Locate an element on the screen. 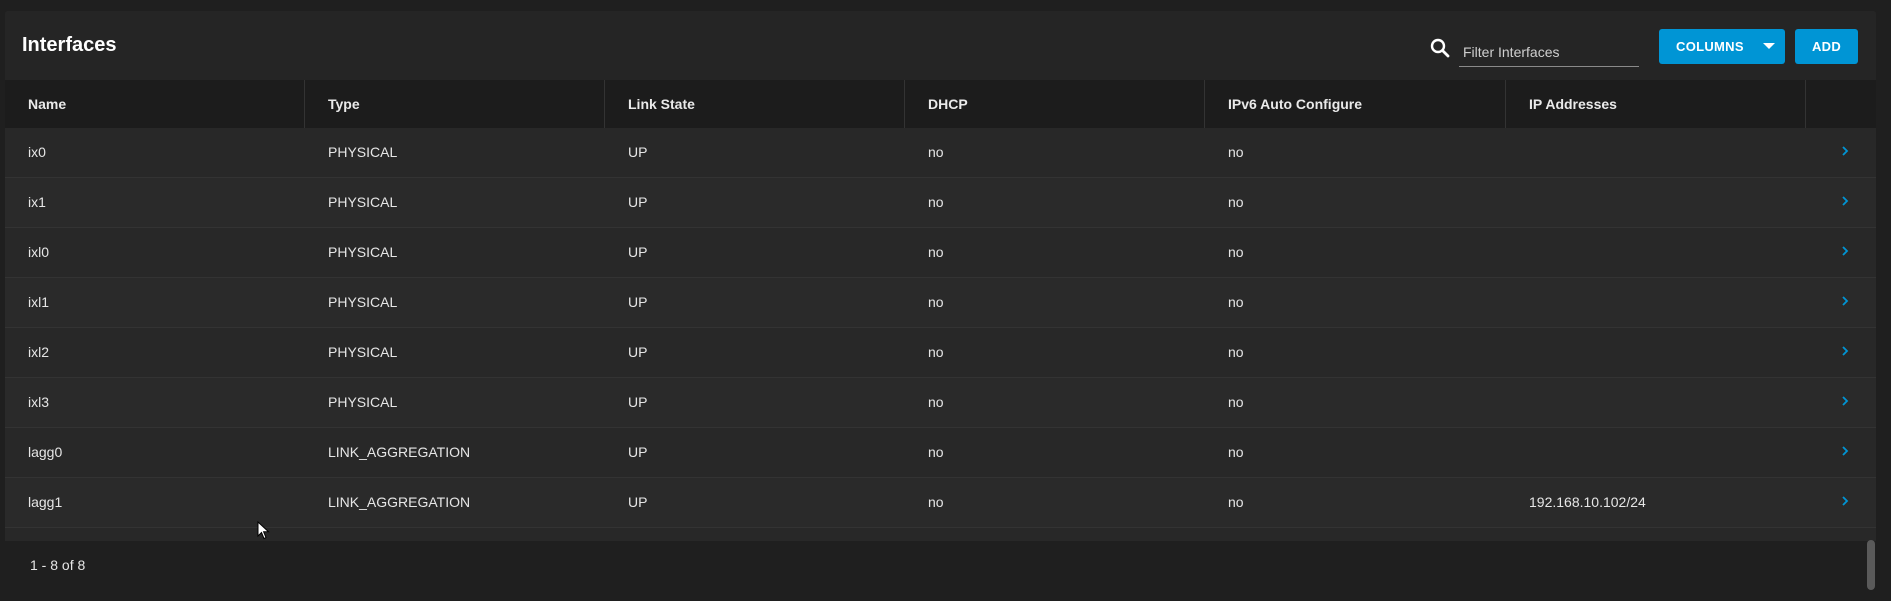 The width and height of the screenshot is (1891, 601). table-row: ixl0 PHYSICAL UP no no is located at coordinates (940, 253).